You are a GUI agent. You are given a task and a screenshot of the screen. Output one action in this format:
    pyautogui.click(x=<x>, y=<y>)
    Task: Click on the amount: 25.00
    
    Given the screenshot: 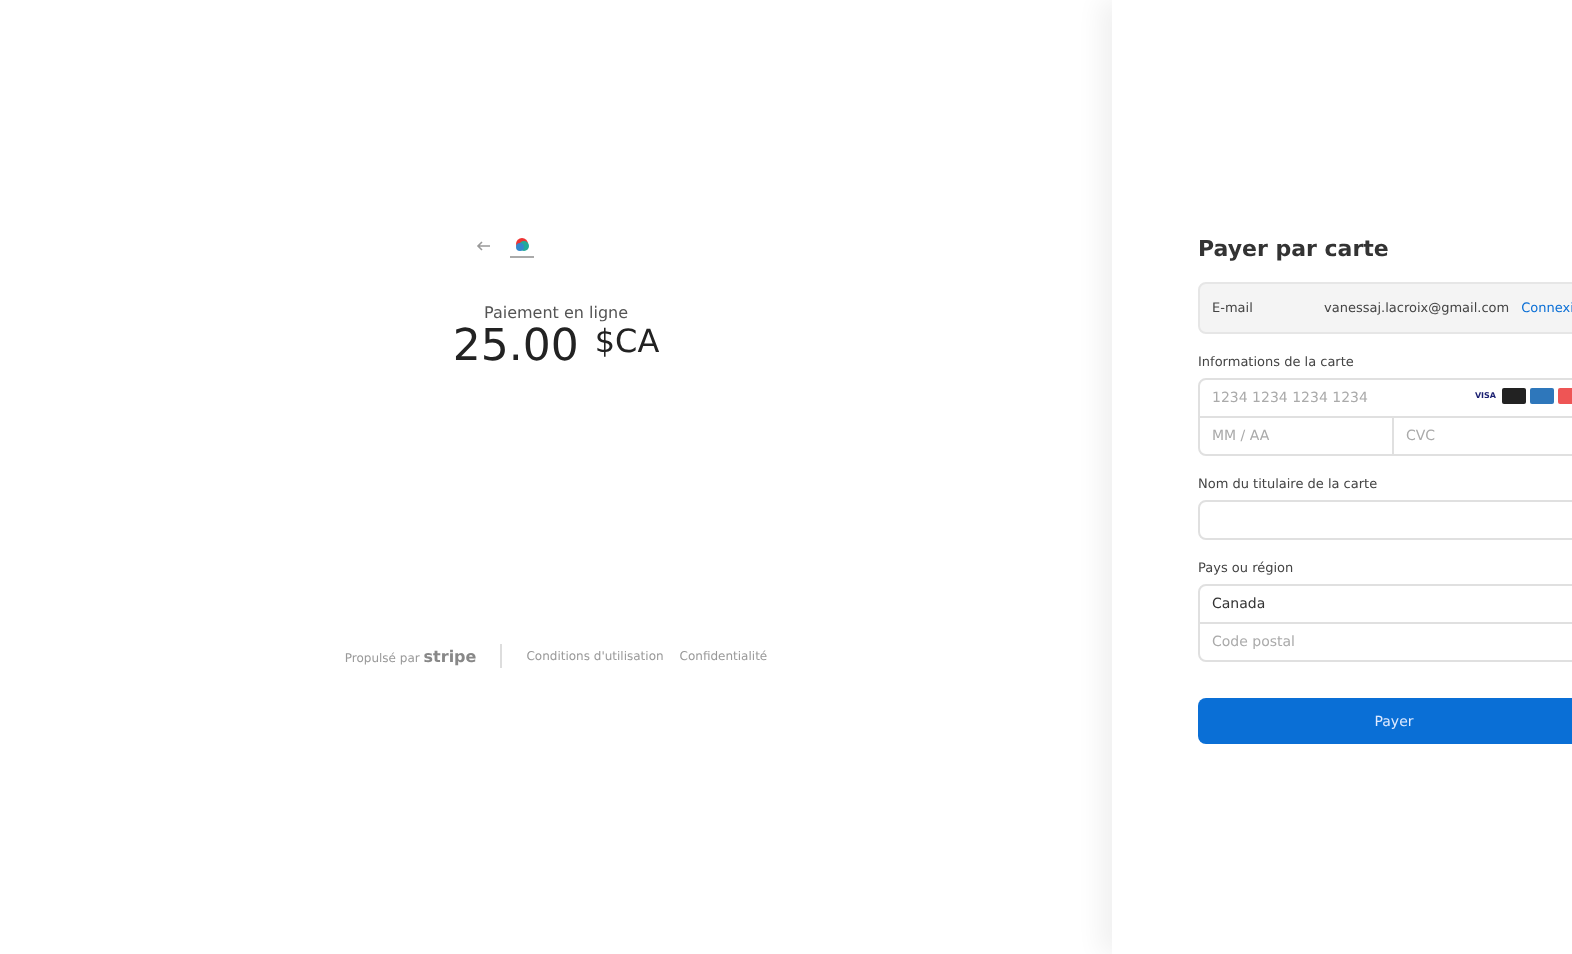 What is the action you would take?
    pyautogui.click(x=515, y=347)
    